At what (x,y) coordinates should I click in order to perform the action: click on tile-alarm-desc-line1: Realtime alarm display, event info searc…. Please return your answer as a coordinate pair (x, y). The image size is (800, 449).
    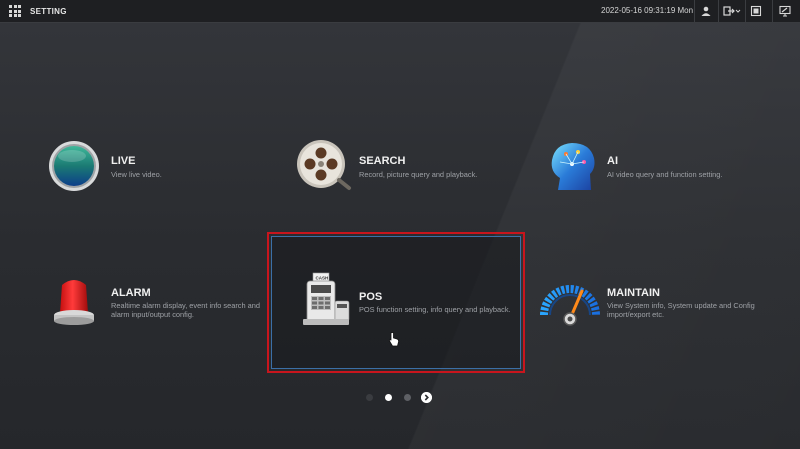
    Looking at the image, I should click on (185, 305).